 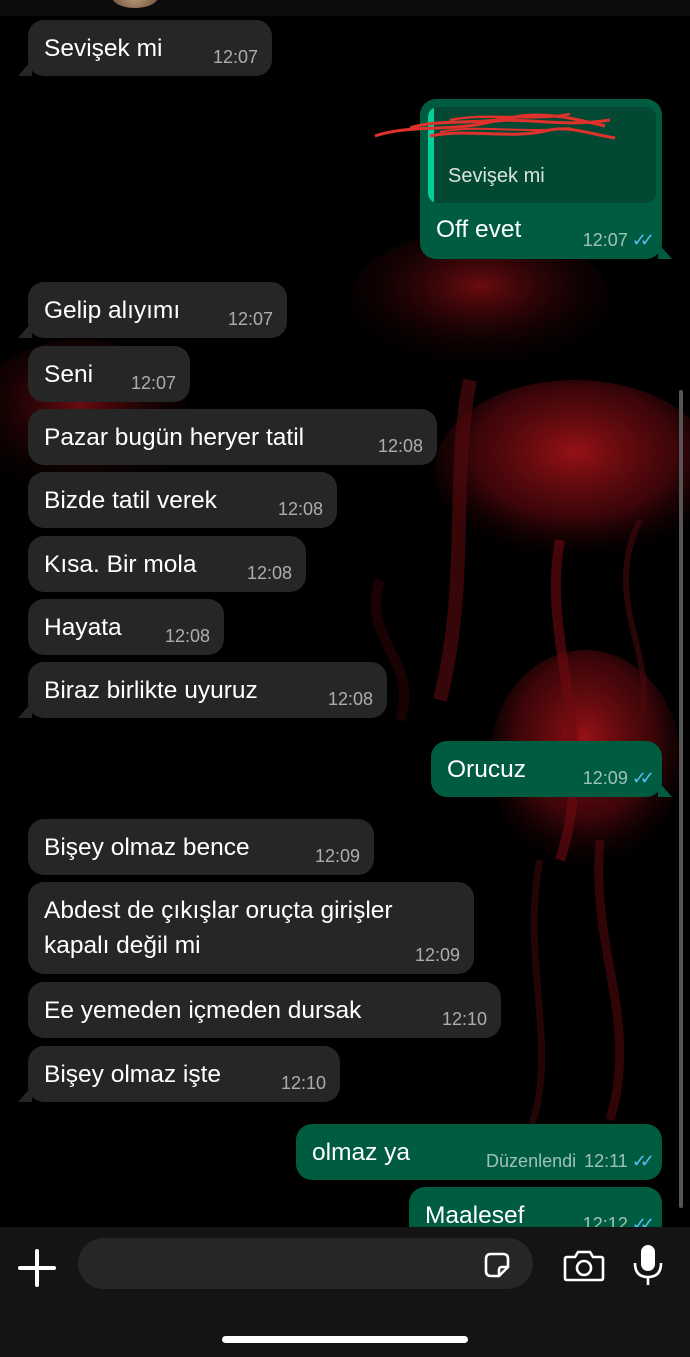 What do you see at coordinates (122, 945) in the screenshot?
I see `message-text-line: kapalı değil mi` at bounding box center [122, 945].